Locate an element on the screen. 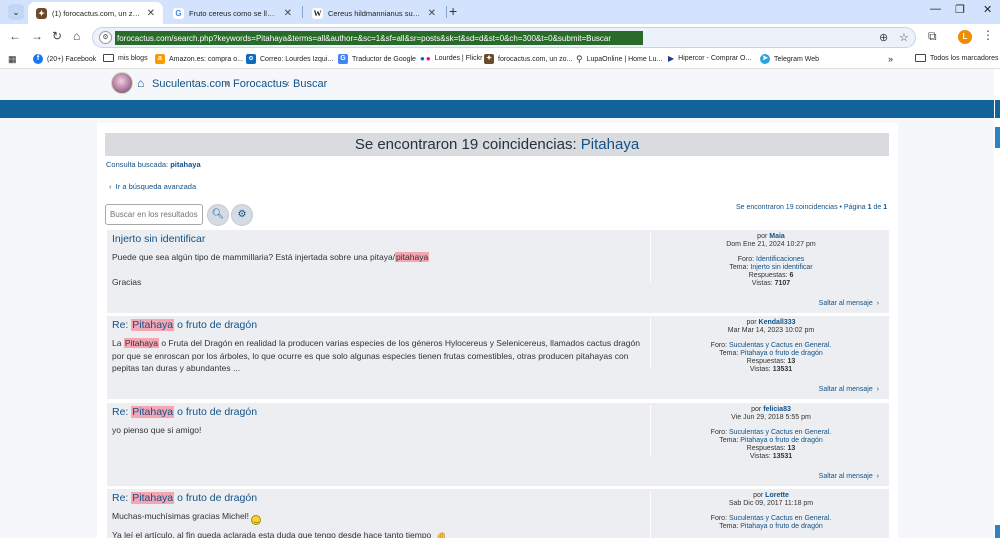 This screenshot has height=538, width=1000. bookmark-facebook: f (20+) Facebook is located at coordinates (64, 59).